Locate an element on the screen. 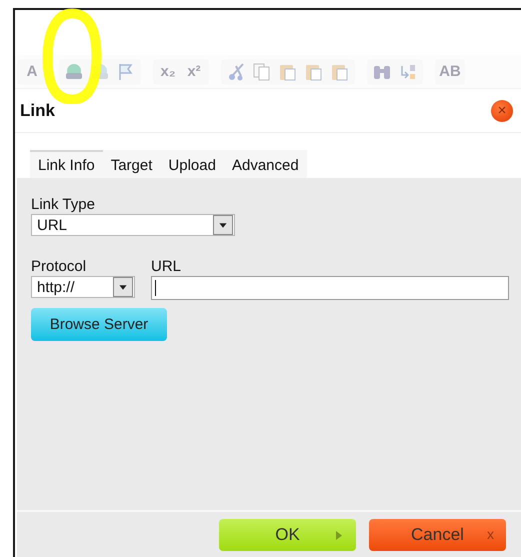 This screenshot has height=557, width=521. link-type-select: URL is located at coordinates (133, 225).